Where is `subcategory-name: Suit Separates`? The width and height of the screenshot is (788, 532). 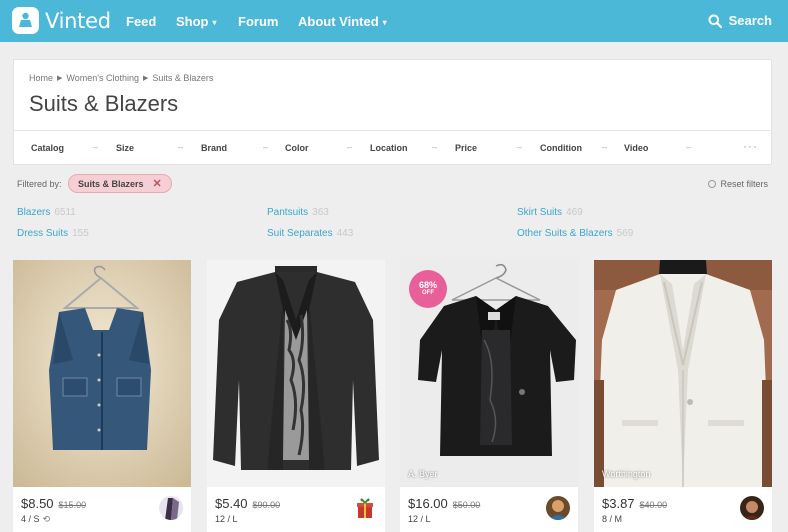
subcategory-name: Suit Separates is located at coordinates (300, 233).